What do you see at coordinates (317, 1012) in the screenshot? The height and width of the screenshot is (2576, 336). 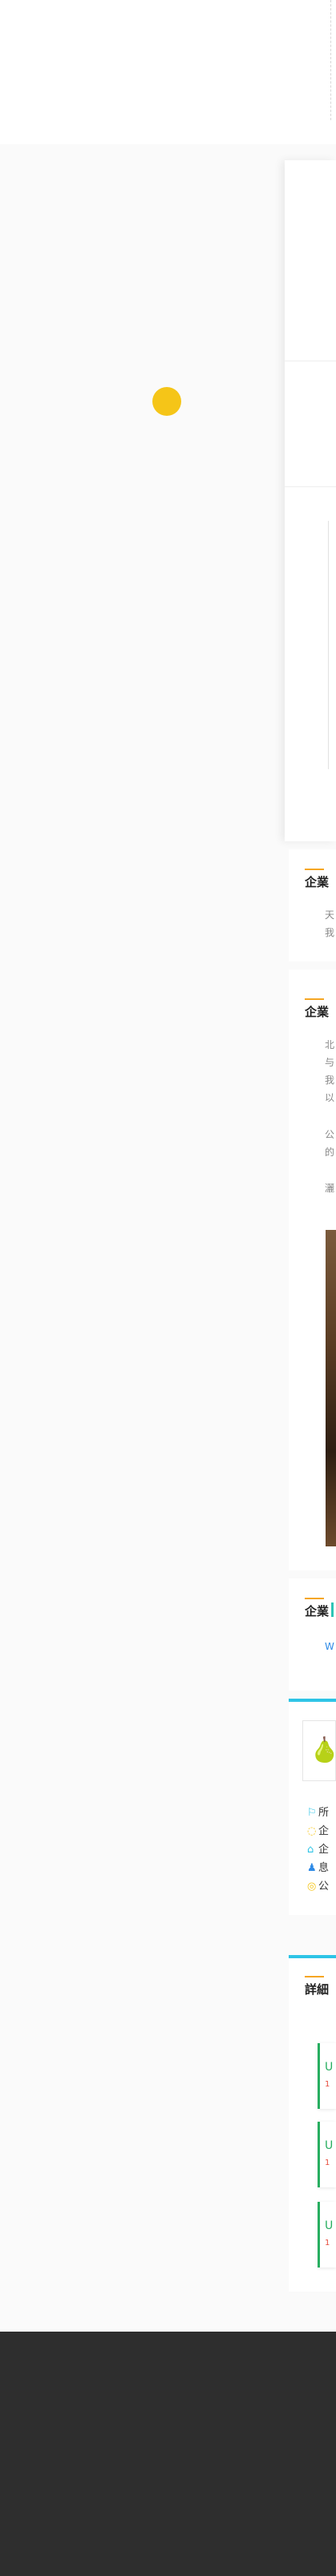 I see `intro-title: 企業` at bounding box center [317, 1012].